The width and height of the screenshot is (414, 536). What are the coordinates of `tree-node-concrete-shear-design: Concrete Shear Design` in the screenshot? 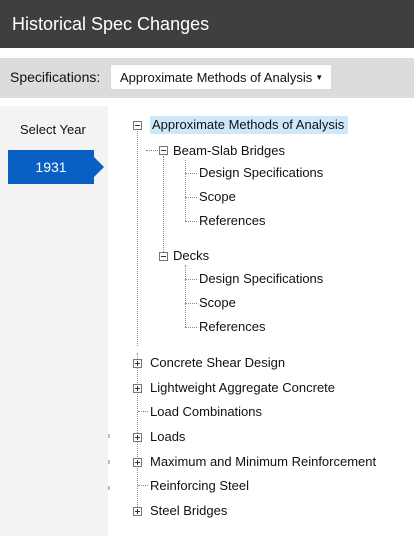 It's located at (217, 362).